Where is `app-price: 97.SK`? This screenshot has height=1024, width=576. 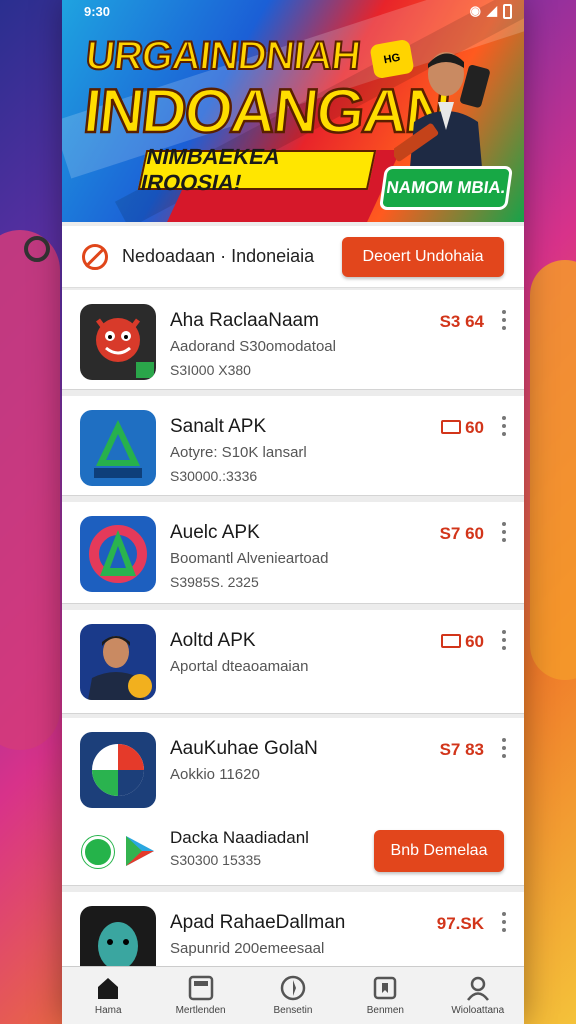
app-price: 97.SK is located at coordinates (460, 923).